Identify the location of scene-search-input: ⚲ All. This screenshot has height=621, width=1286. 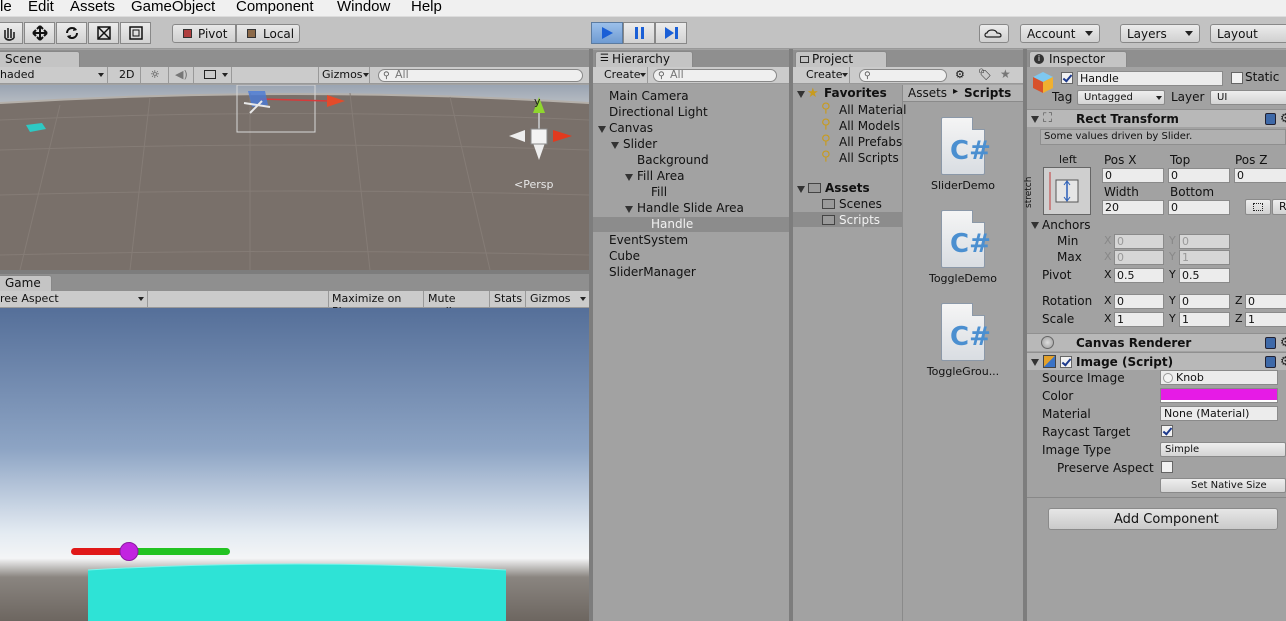
(480, 75).